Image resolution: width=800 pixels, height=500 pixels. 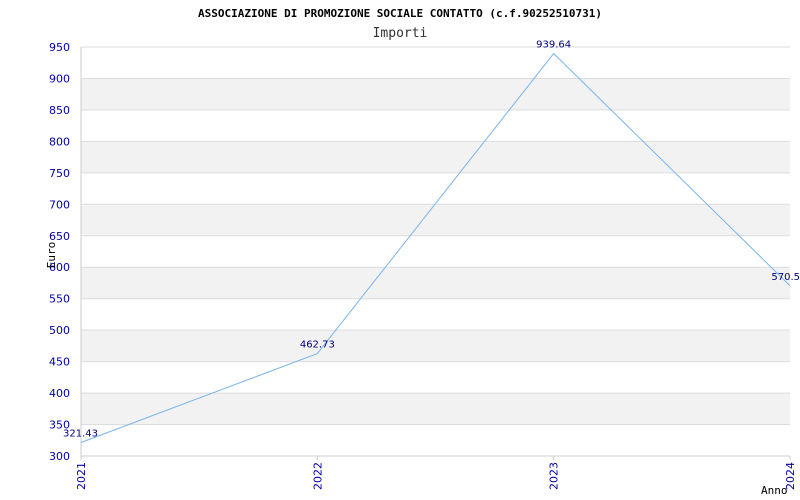 I want to click on x-tick-label: 2021, so click(x=81, y=476).